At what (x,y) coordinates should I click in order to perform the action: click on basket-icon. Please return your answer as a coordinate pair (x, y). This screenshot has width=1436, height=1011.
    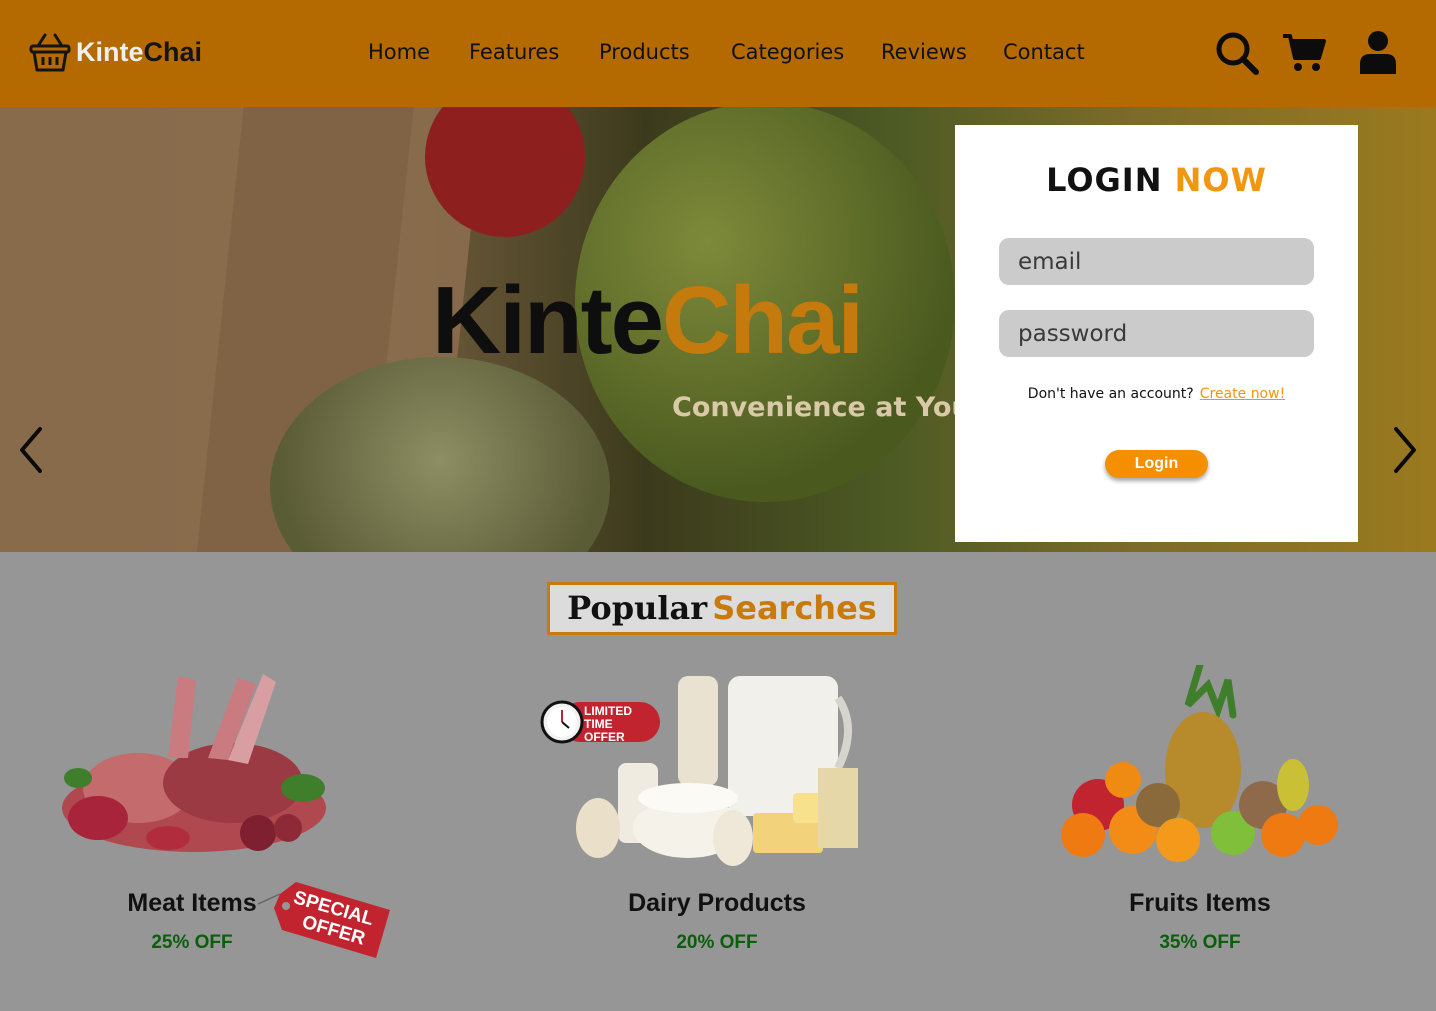
    Looking at the image, I should click on (50, 52).